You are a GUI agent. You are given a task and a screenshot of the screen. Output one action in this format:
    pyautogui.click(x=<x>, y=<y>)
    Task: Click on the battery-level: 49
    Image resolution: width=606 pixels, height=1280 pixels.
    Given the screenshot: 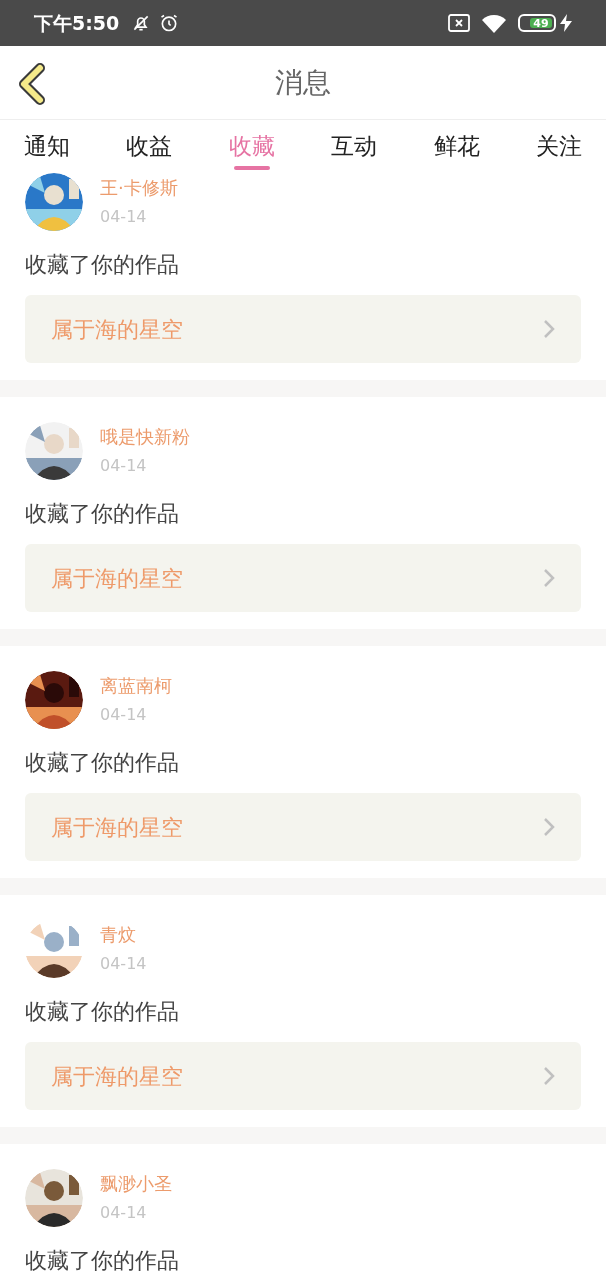 What is the action you would take?
    pyautogui.click(x=541, y=23)
    